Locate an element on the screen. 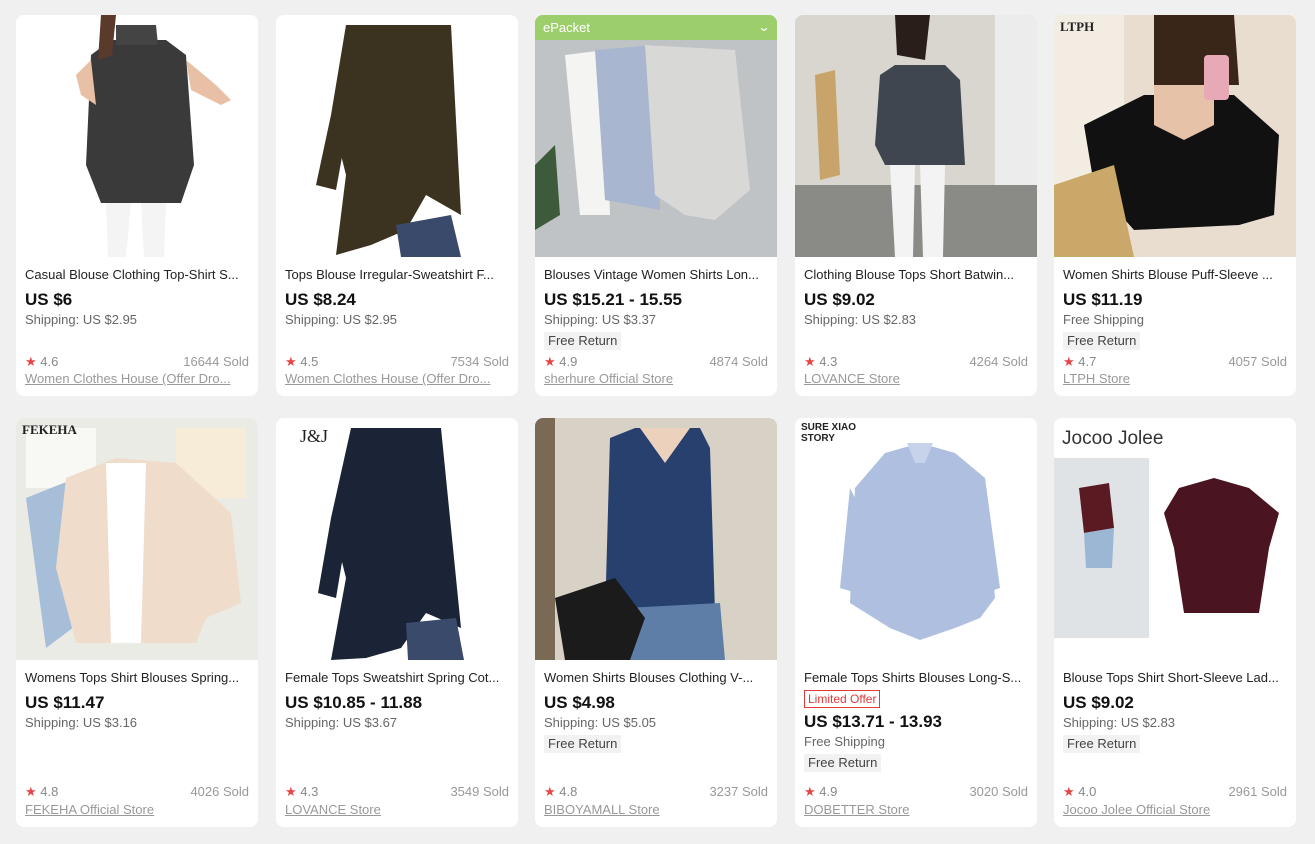 This screenshot has width=1315, height=844. shipping-info: Shipping: US $3.67 is located at coordinates (341, 722).